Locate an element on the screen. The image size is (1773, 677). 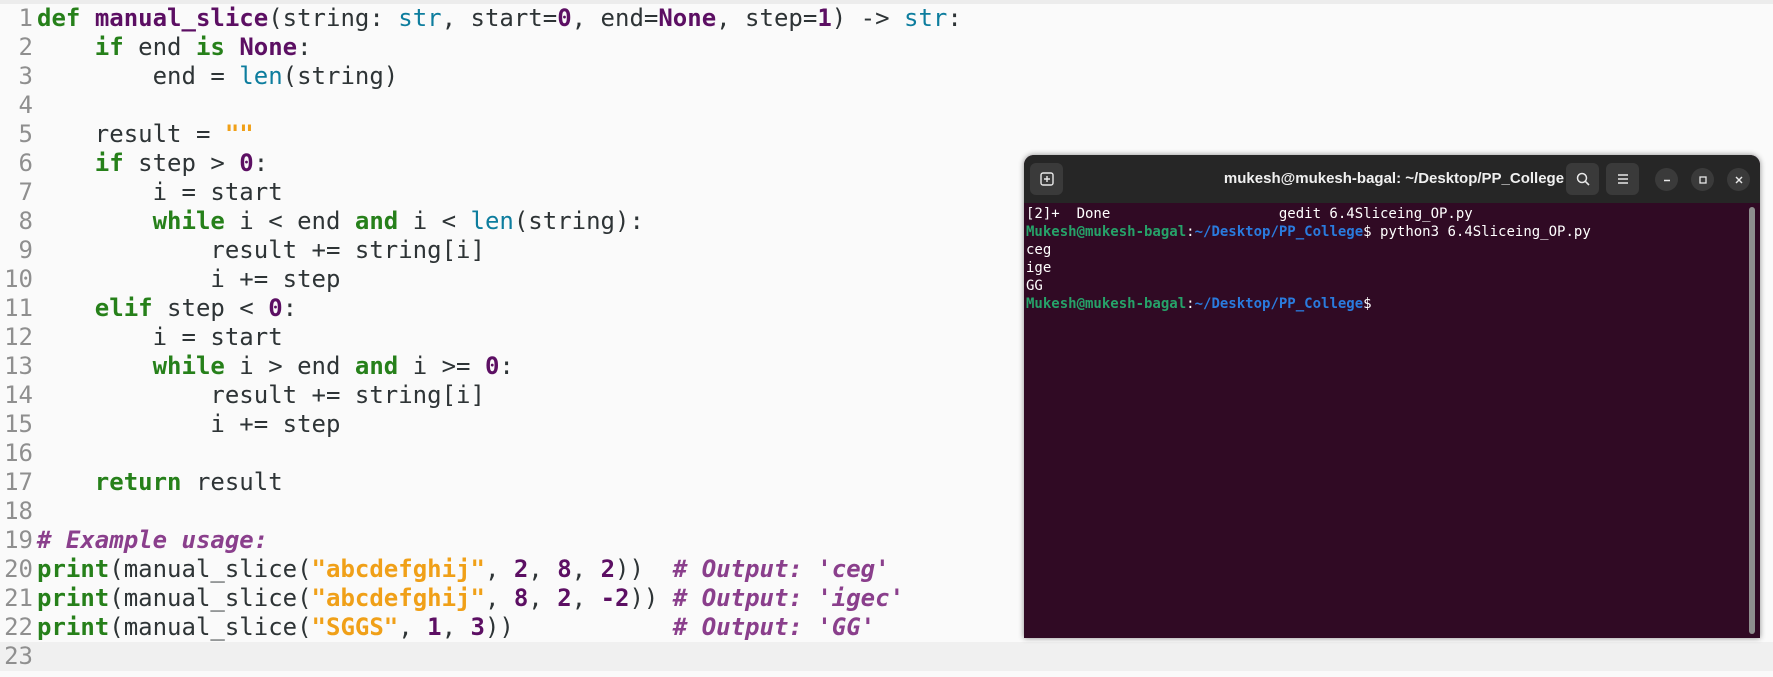
code-line: 2 if end is None: is located at coordinates (886, 47).